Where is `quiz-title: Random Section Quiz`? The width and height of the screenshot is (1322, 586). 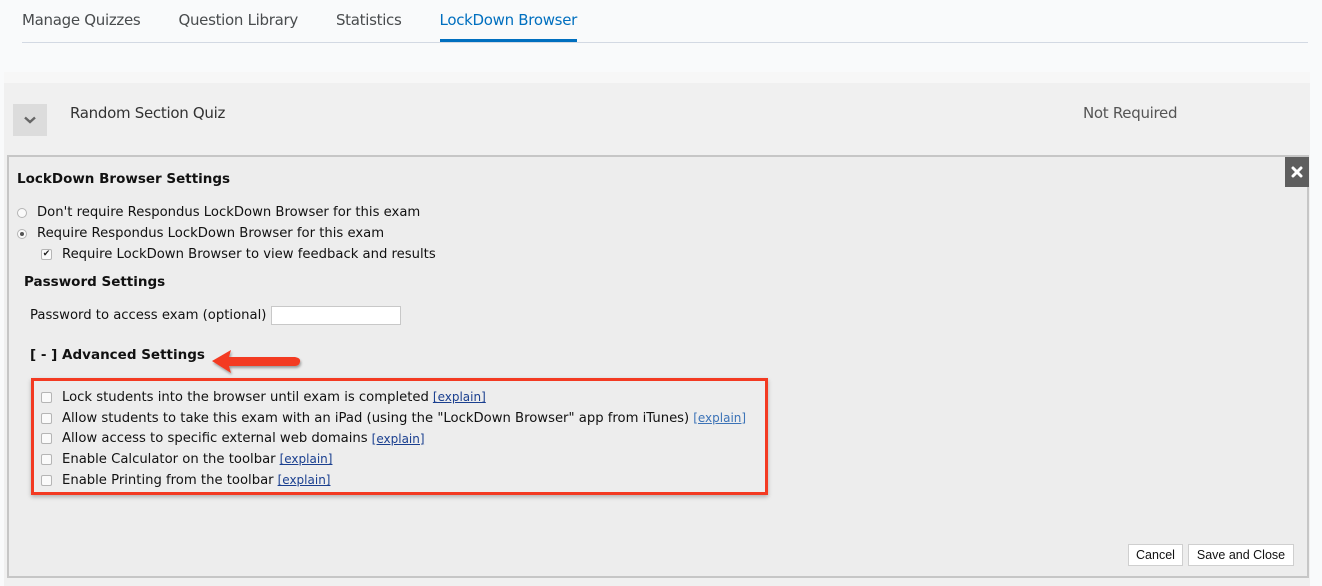
quiz-title: Random Section Quiz is located at coordinates (148, 113).